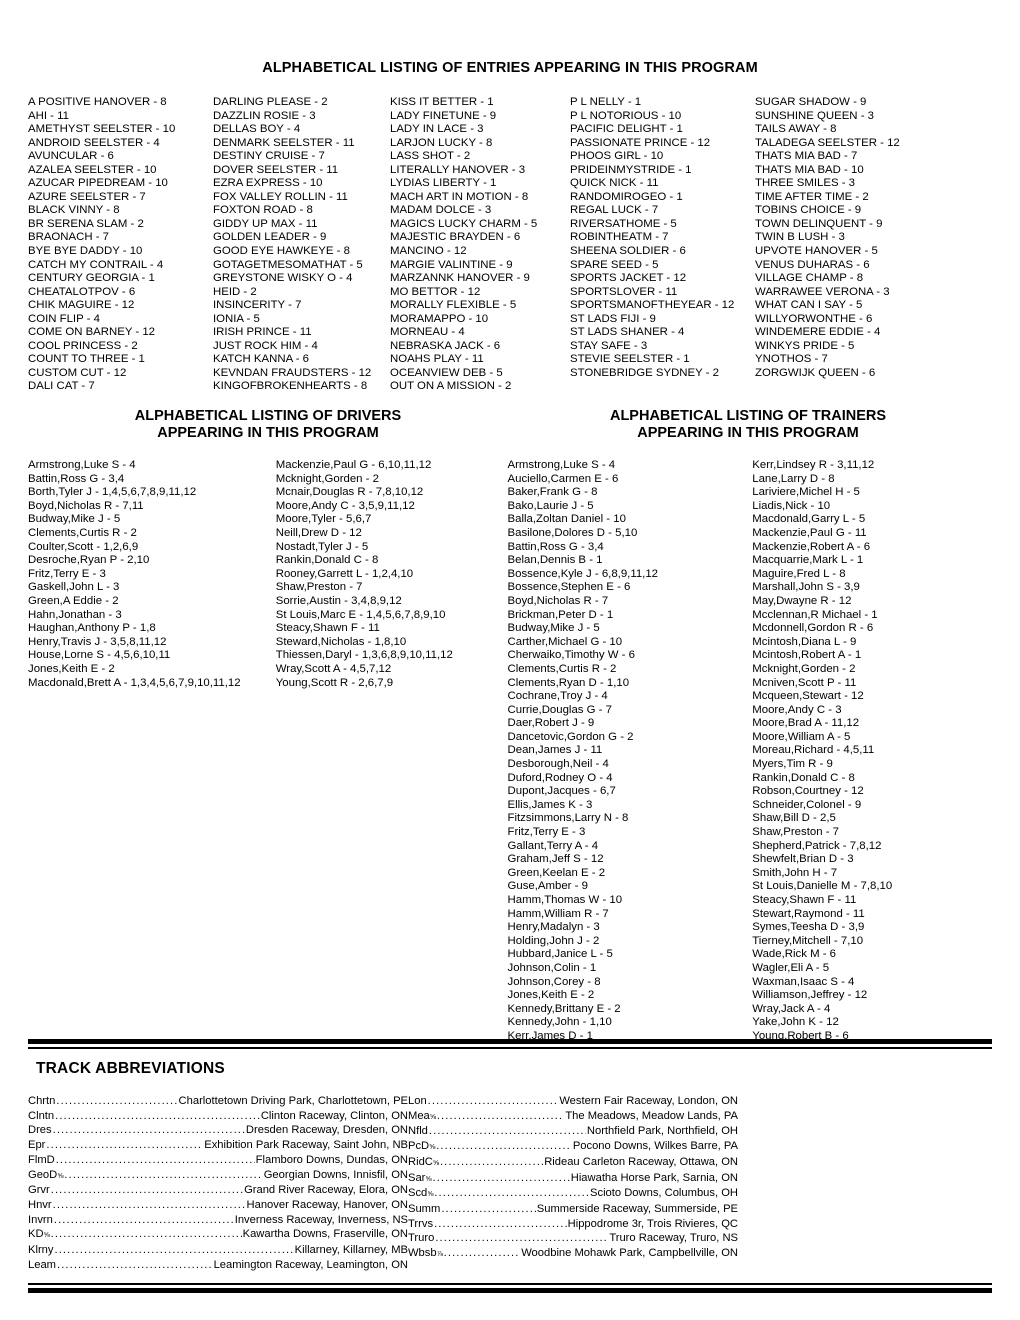  Describe the element at coordinates (77, 372) in the screenshot. I see `entry-item: CUSTOM CUT - 12` at that location.